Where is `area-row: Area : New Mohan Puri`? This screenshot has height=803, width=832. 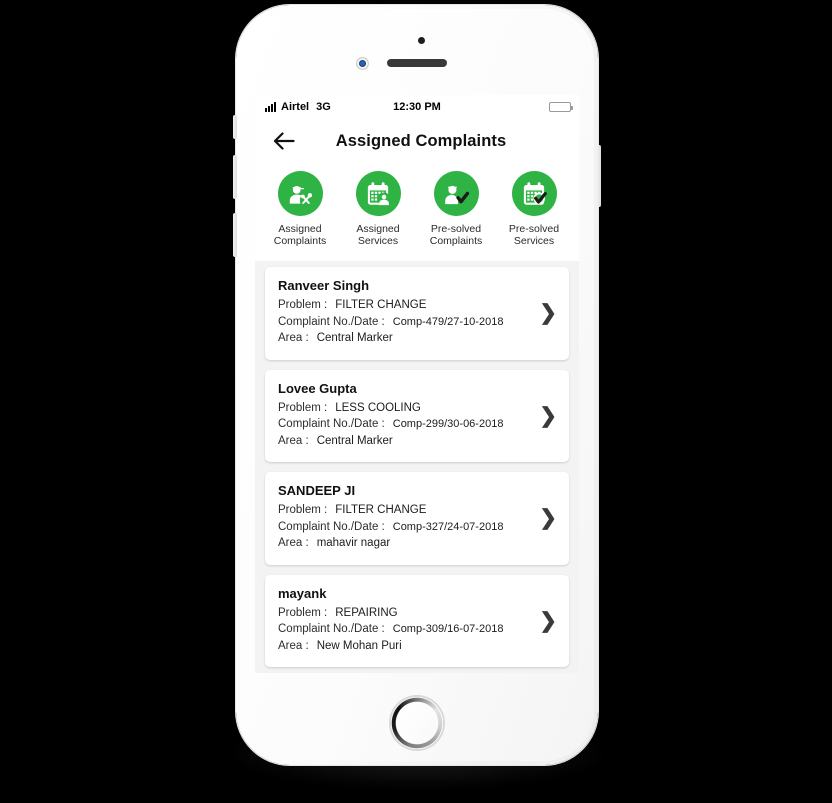 area-row: Area : New Mohan Puri is located at coordinates (417, 646).